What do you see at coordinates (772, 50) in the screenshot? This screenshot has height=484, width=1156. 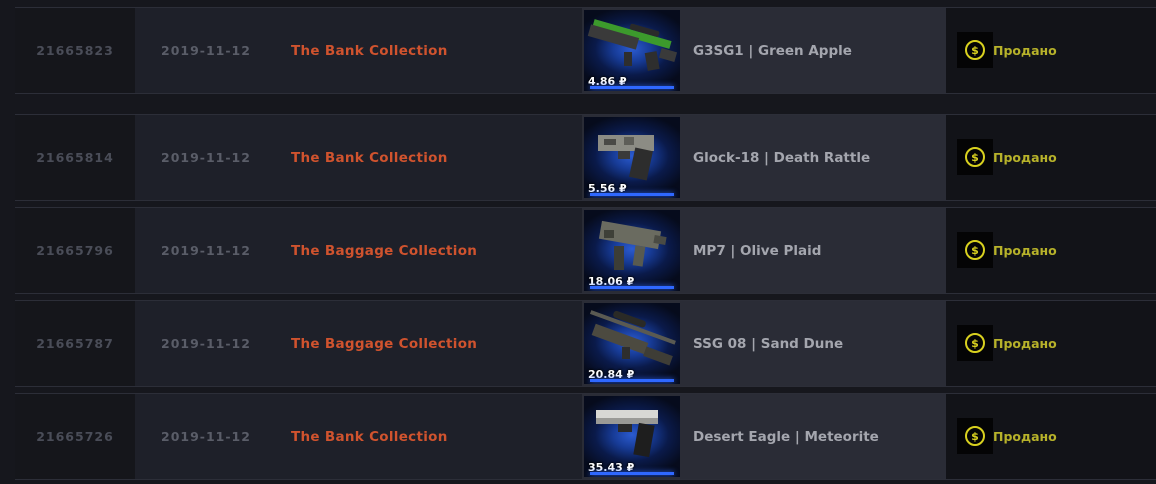 I see `item-name: G3SG1 | Green Apple` at bounding box center [772, 50].